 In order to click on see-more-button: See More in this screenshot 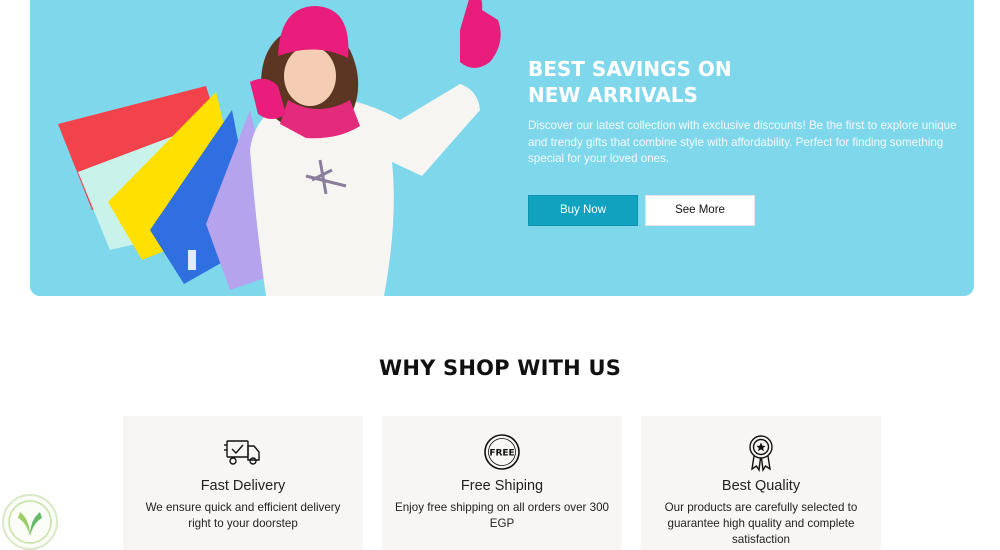, I will do `click(700, 210)`.